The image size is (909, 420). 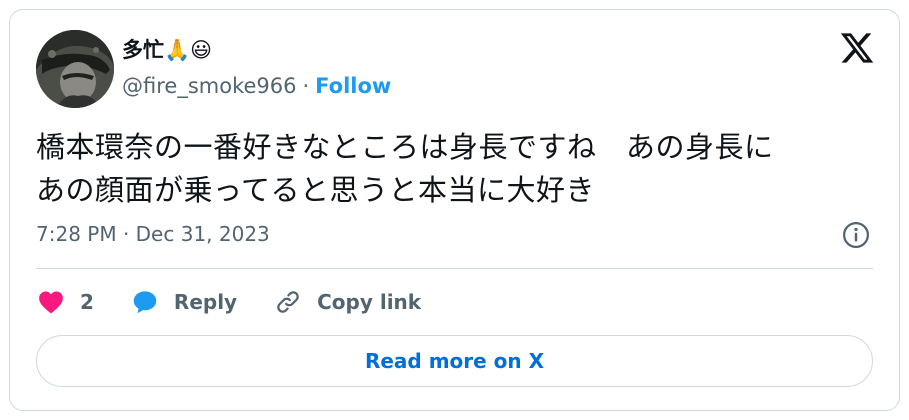 What do you see at coordinates (405, 147) in the screenshot?
I see `tweet-text-line-1: 橋本環奈の一番好きなところは身長ですね あの身長に` at bounding box center [405, 147].